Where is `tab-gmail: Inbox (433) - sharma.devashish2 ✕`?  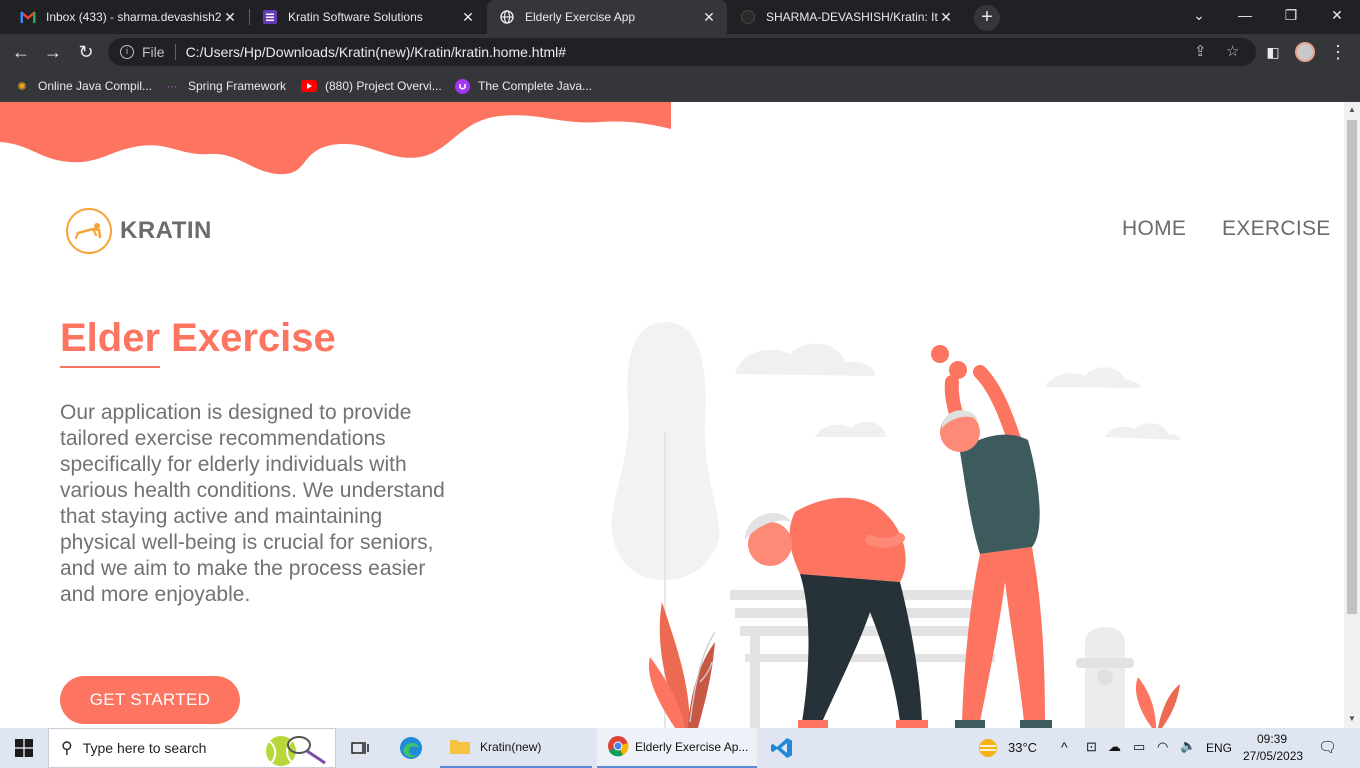
tab-gmail: Inbox (433) - sharma.devashish2 ✕ is located at coordinates (128, 17).